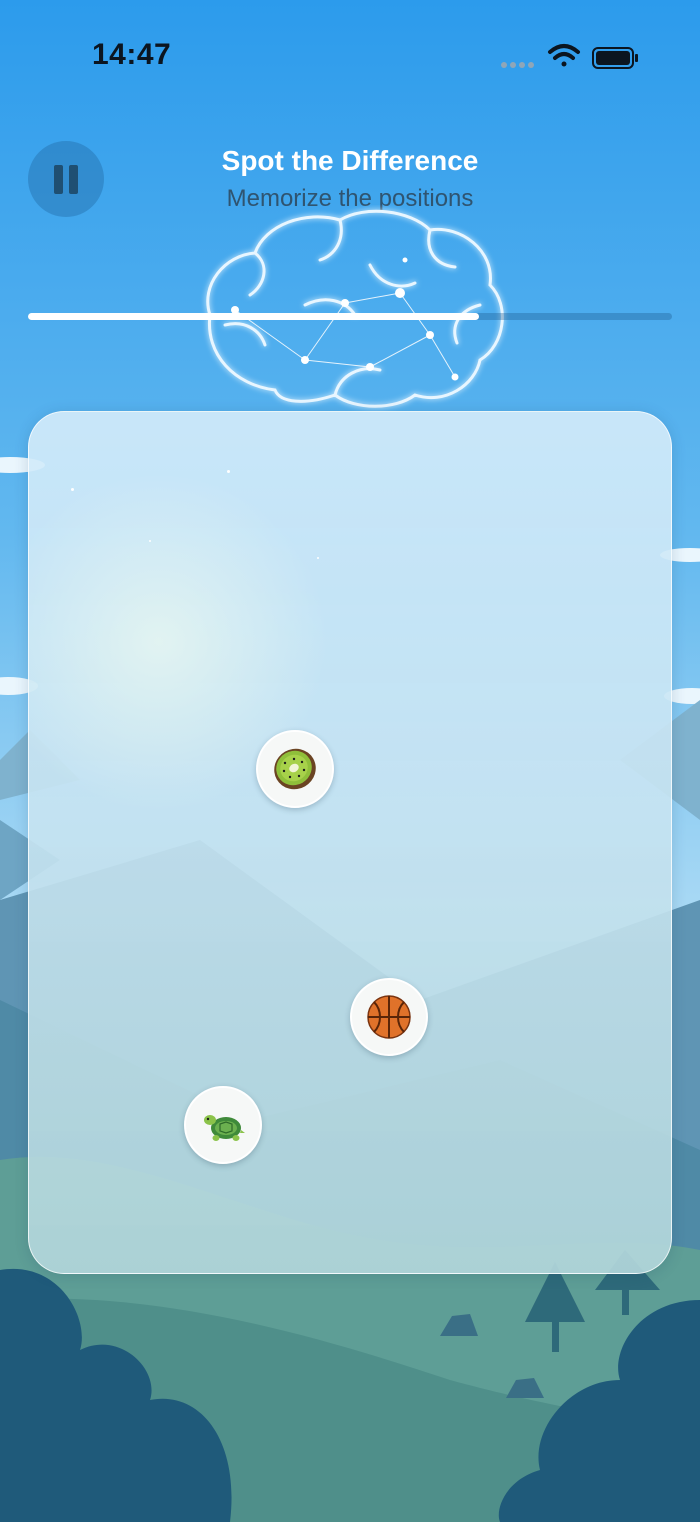  Describe the element at coordinates (350, 55) in the screenshot. I see `status-bar: 14:47` at that location.